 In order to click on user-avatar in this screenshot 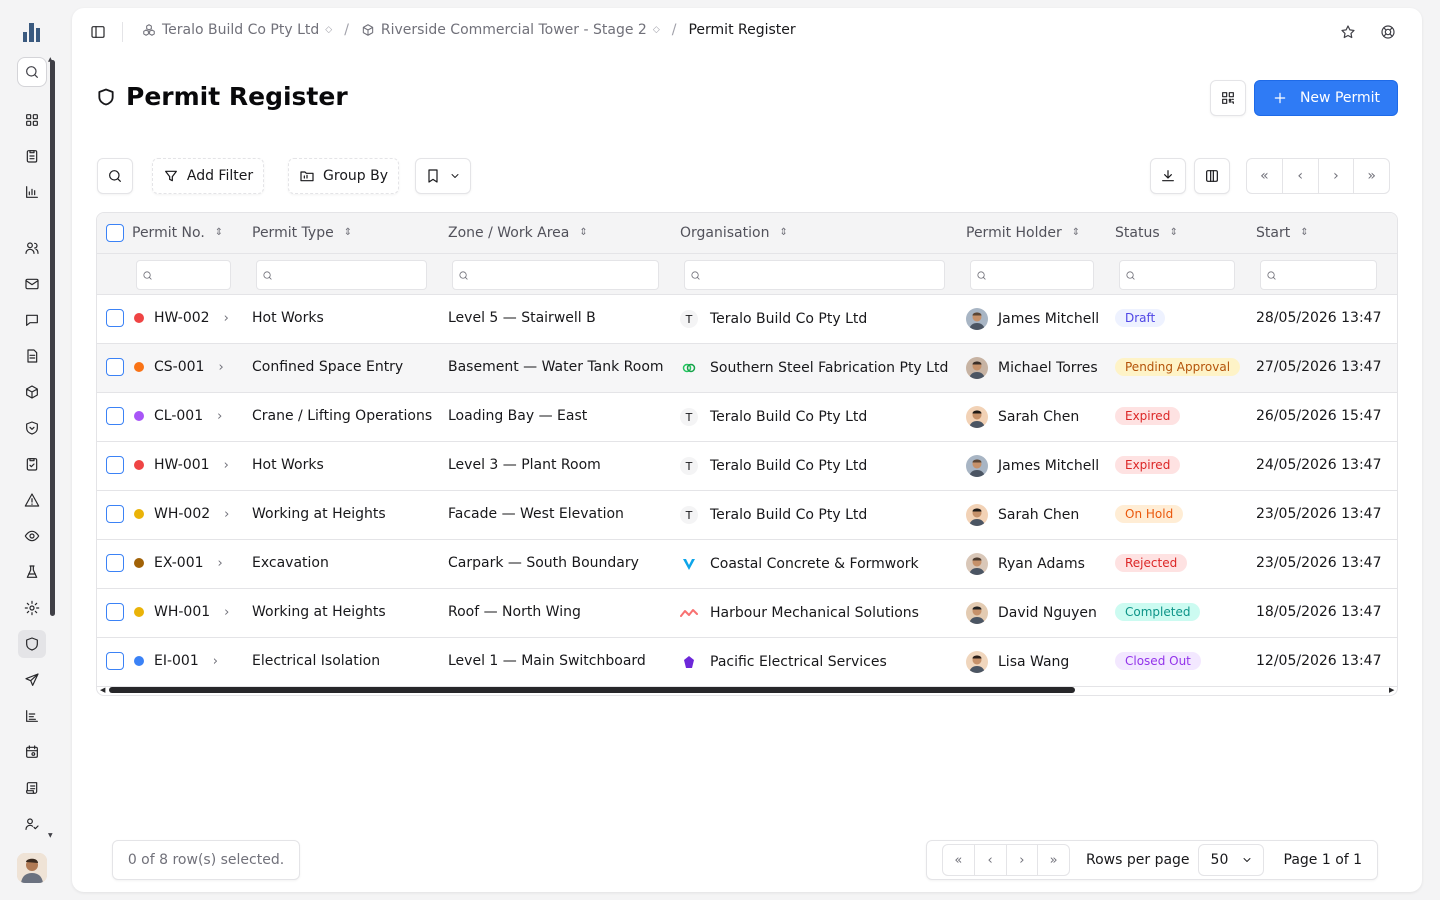, I will do `click(32, 868)`.